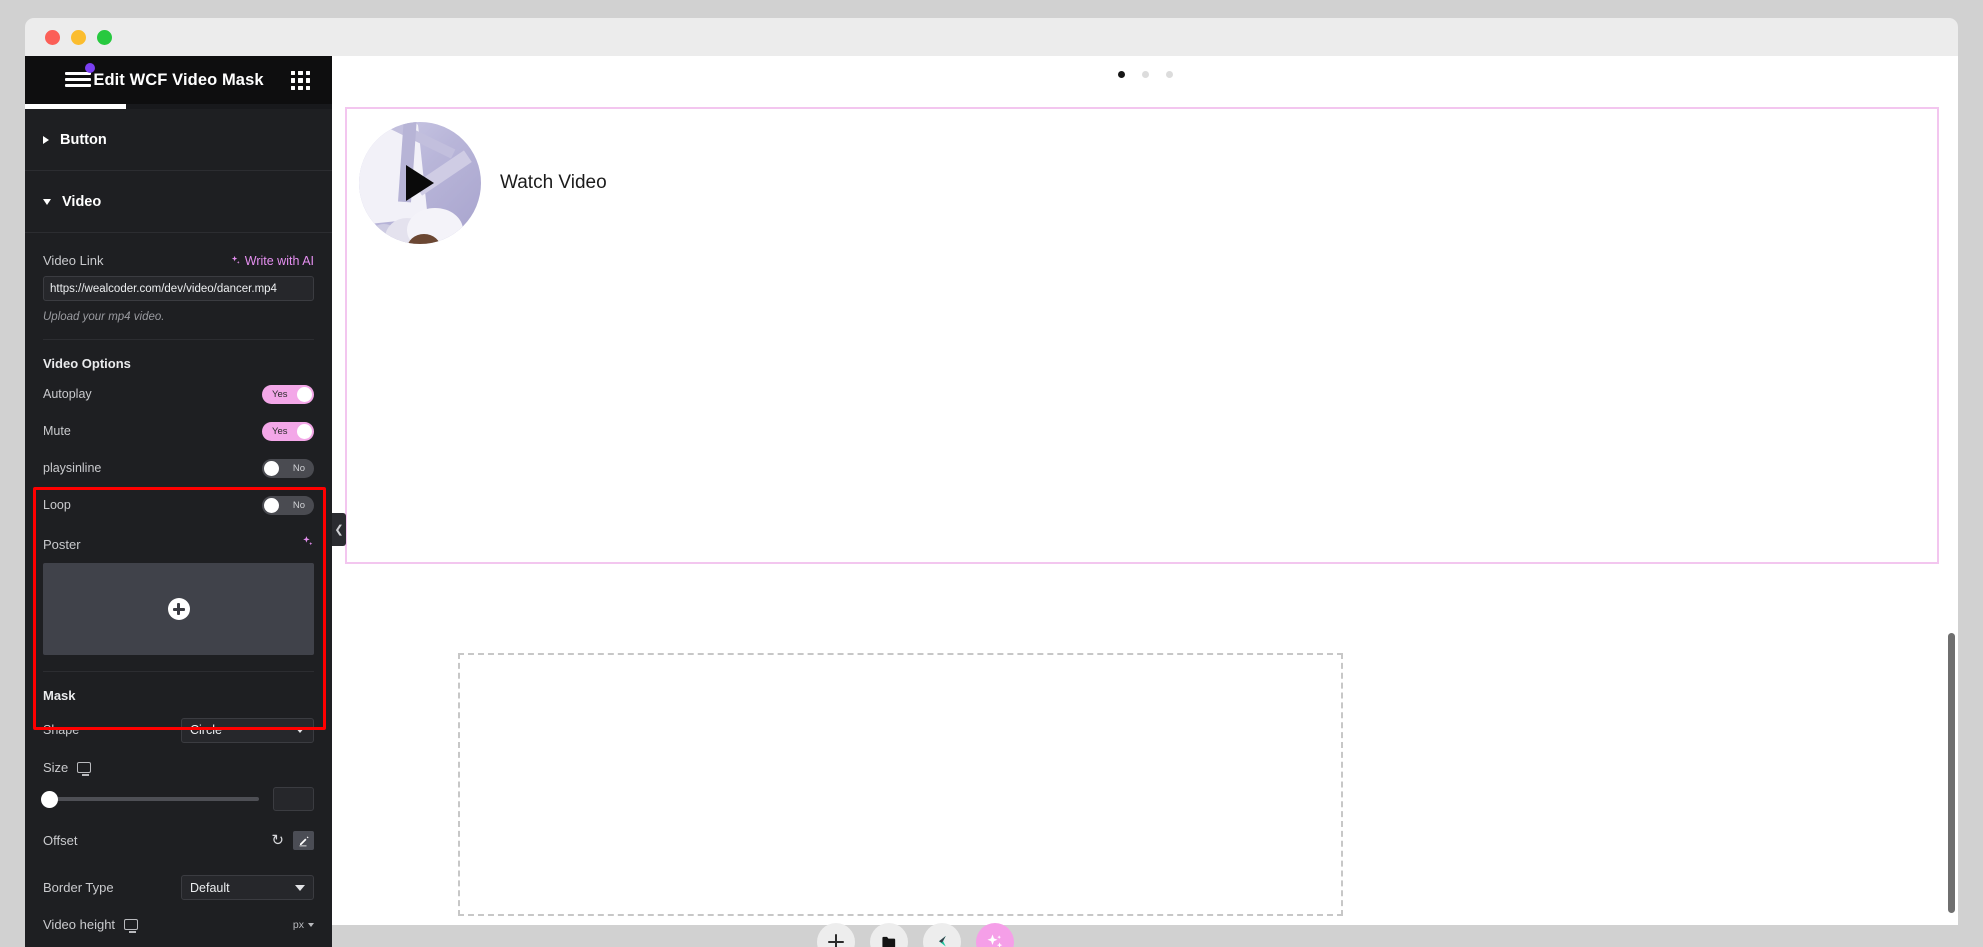 Image resolution: width=1983 pixels, height=947 pixels. I want to click on video-height-left: Video height, so click(91, 925).